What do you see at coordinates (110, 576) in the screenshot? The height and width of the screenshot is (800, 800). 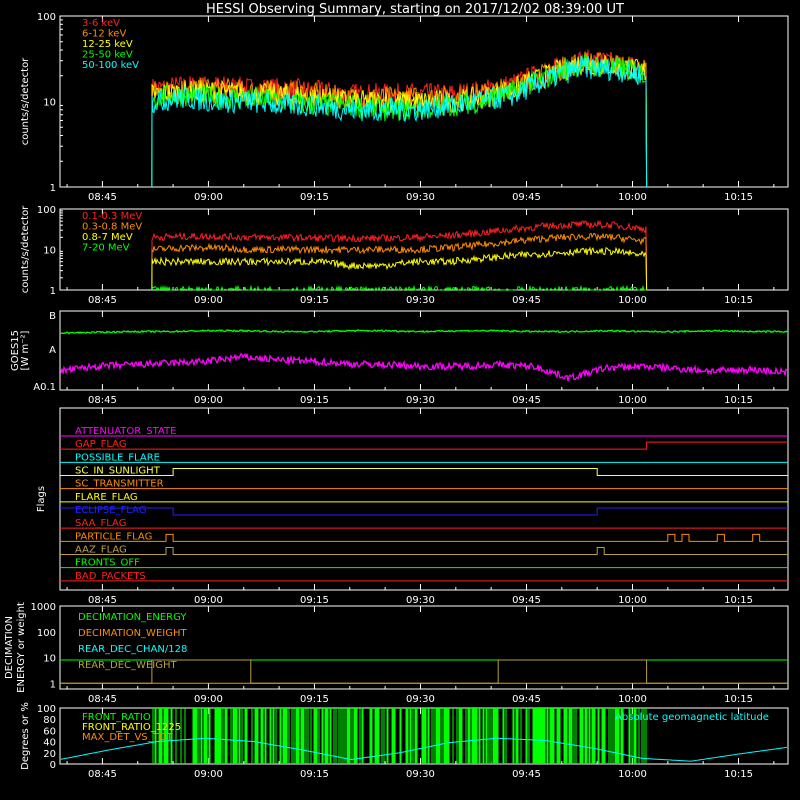 I see `flag-label: BAD_PACKETS` at bounding box center [110, 576].